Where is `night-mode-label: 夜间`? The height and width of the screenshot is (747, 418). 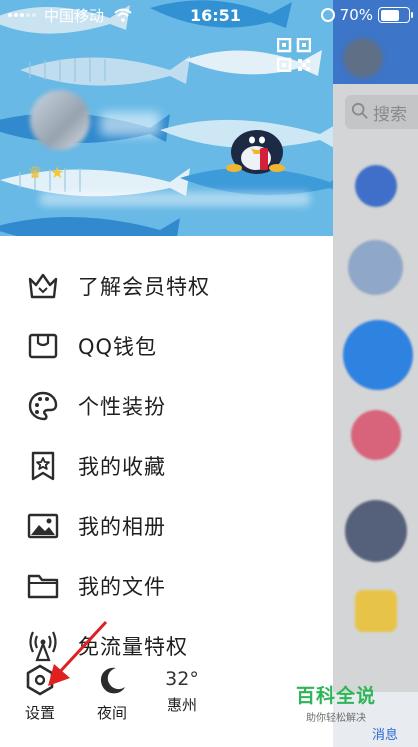
night-mode-label: 夜间 is located at coordinates (111, 713).